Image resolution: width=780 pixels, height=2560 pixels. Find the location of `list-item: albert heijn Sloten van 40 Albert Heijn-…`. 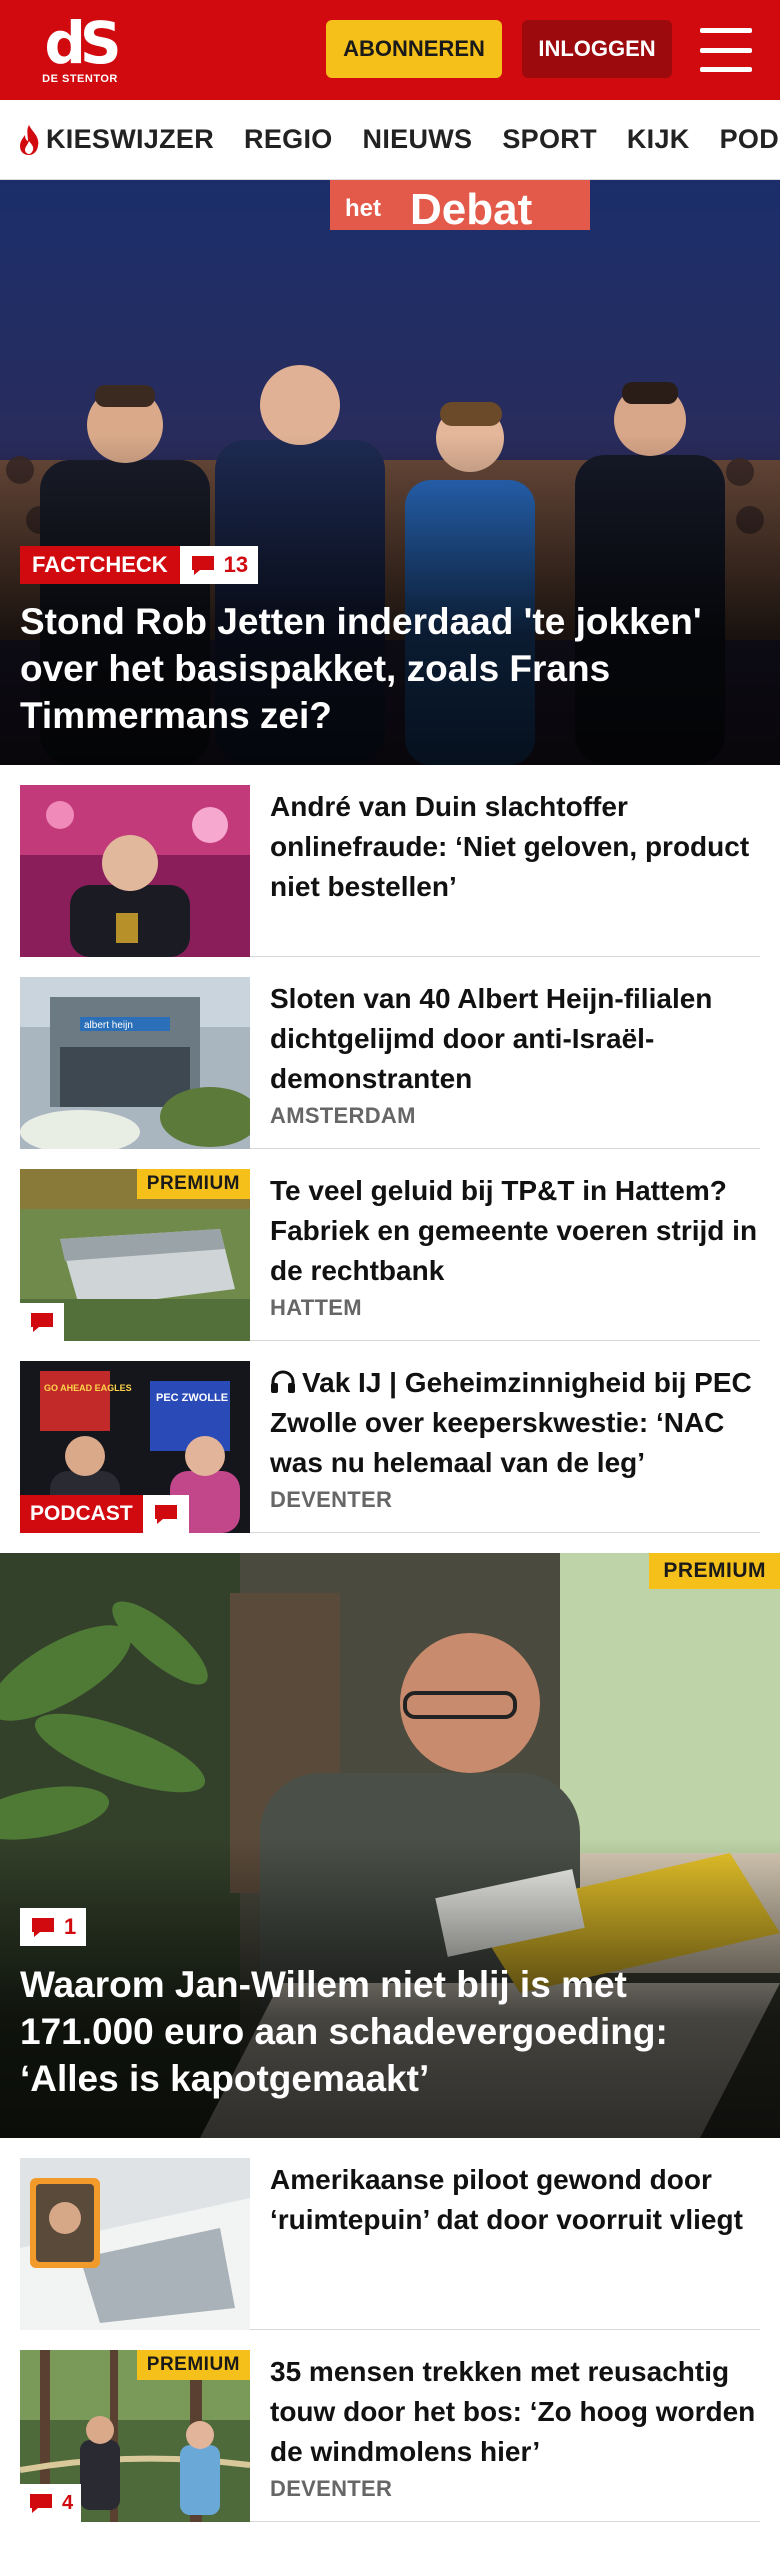

list-item: albert heijn Sloten van 40 Albert Heijn-… is located at coordinates (390, 1053).